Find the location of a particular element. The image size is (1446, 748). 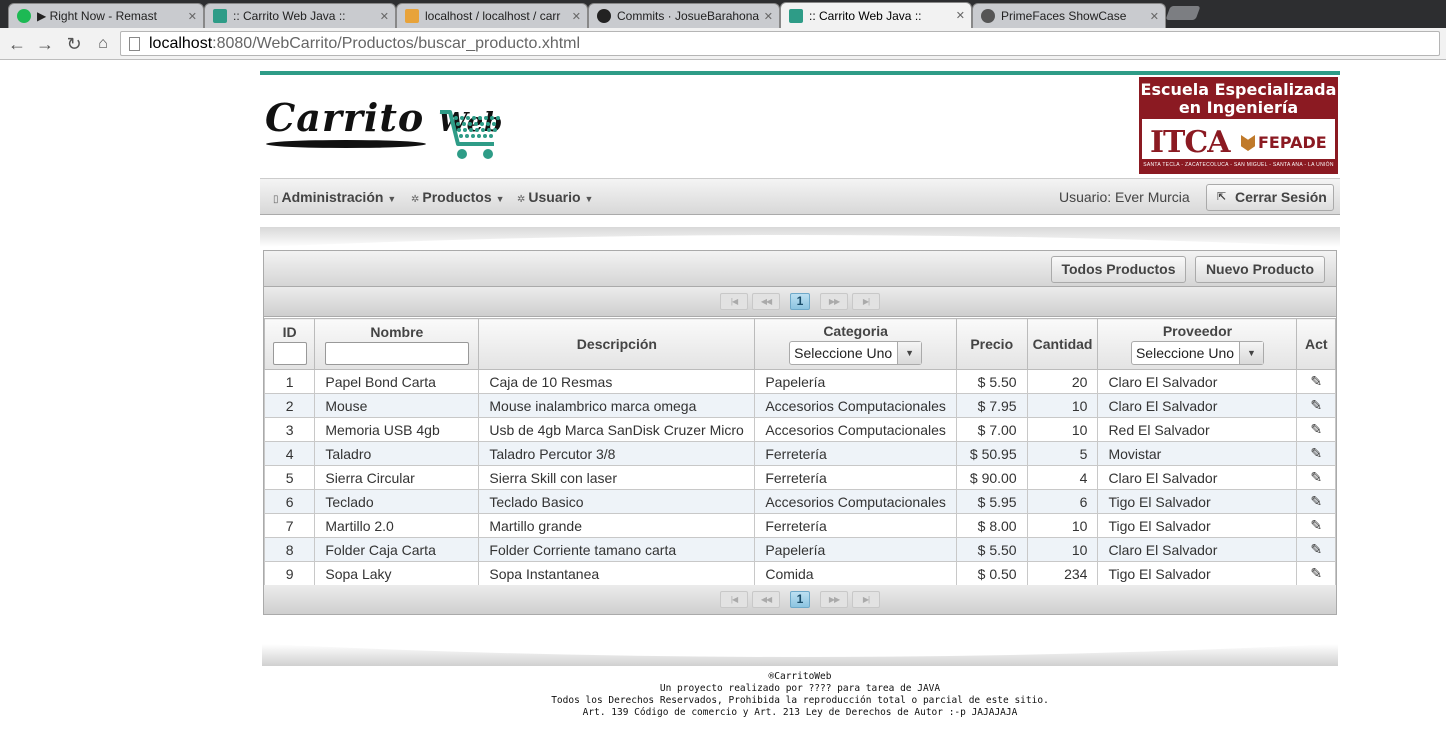

col-descripcion: Descripción is located at coordinates (617, 344).